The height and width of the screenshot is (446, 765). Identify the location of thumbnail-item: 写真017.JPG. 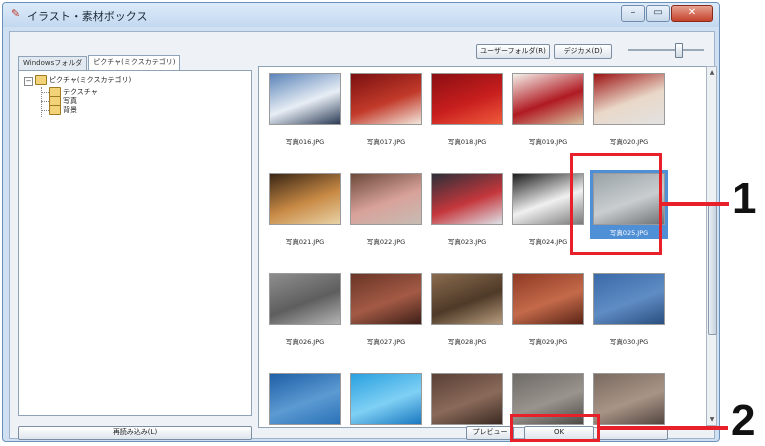
(386, 109).